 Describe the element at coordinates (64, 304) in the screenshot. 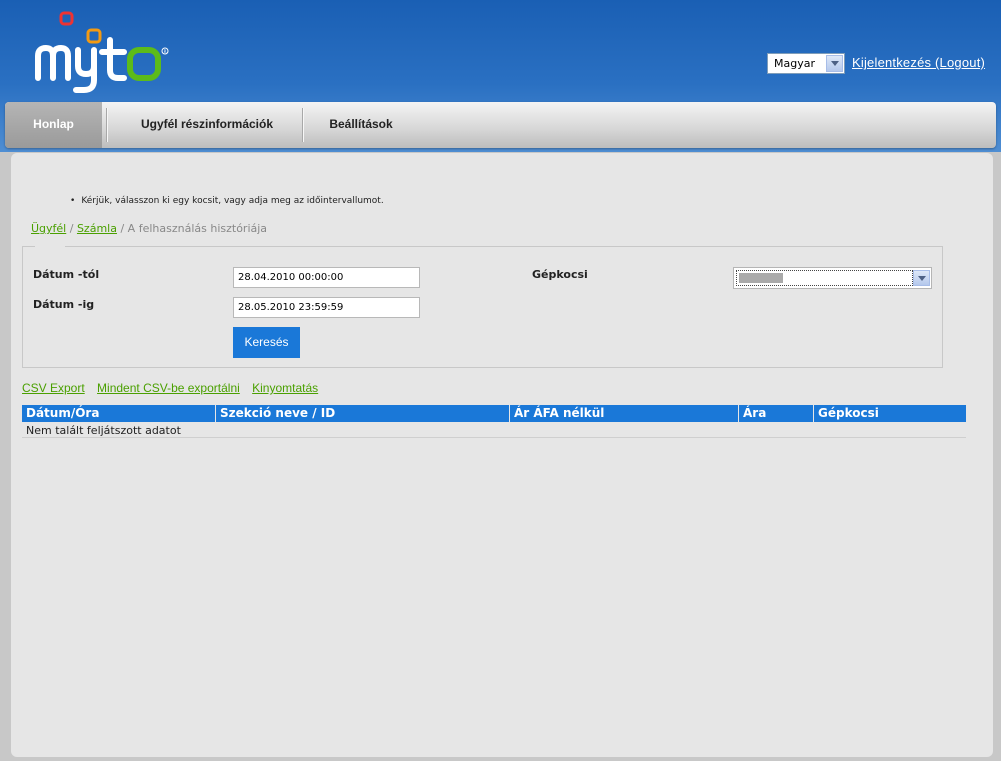

I see `date-to-label: Dátum -ig` at that location.